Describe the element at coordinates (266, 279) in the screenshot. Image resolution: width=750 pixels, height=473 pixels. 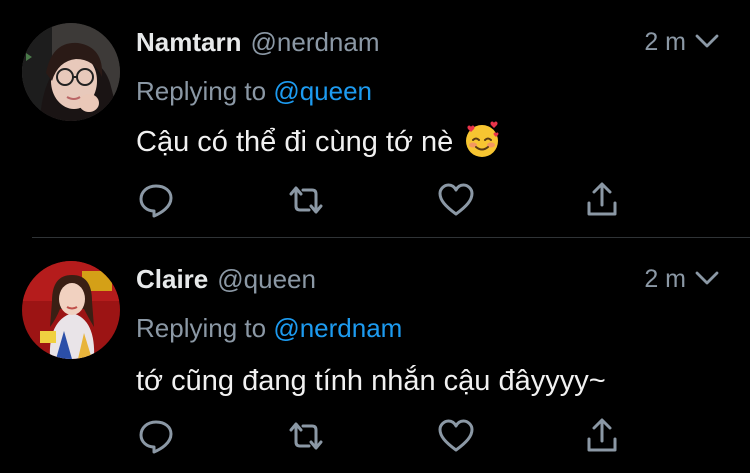
I see `user-handle: @queen` at that location.